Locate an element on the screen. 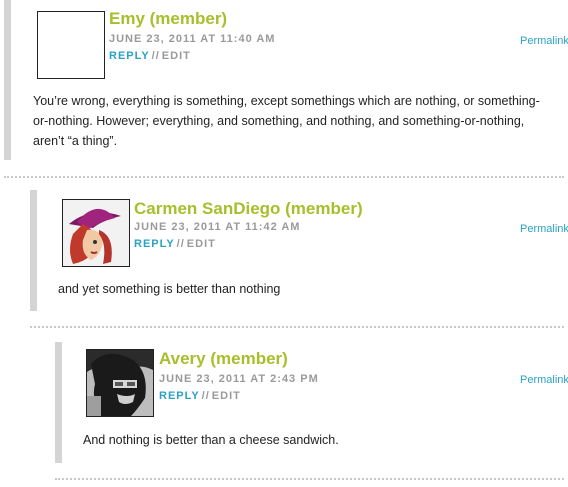 The height and width of the screenshot is (487, 568). comment-body: and yet something is better than nothing is located at coordinates (169, 289).